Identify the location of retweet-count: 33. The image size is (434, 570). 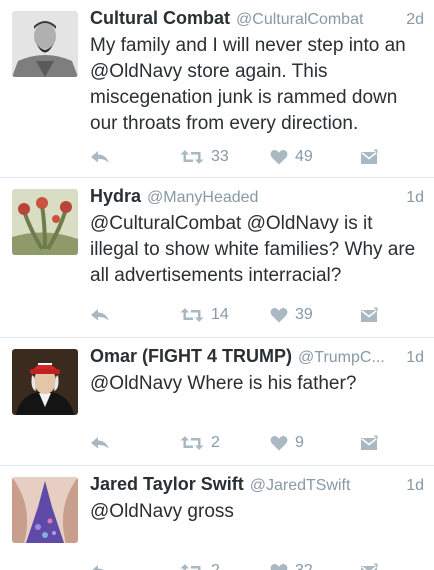
(220, 156).